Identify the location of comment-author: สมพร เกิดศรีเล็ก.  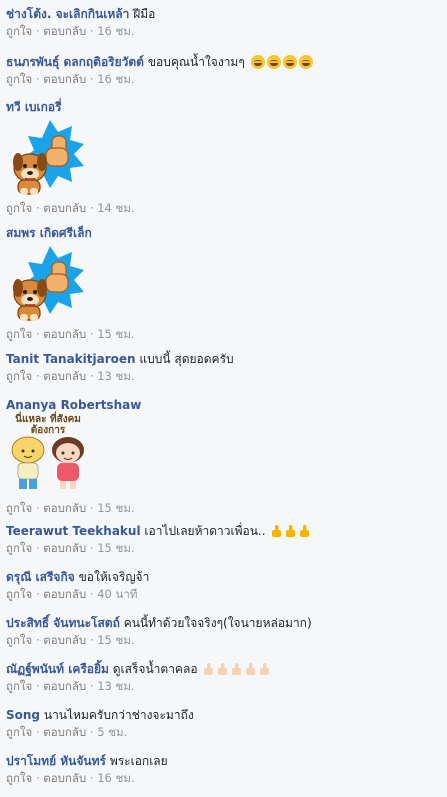
(49, 233).